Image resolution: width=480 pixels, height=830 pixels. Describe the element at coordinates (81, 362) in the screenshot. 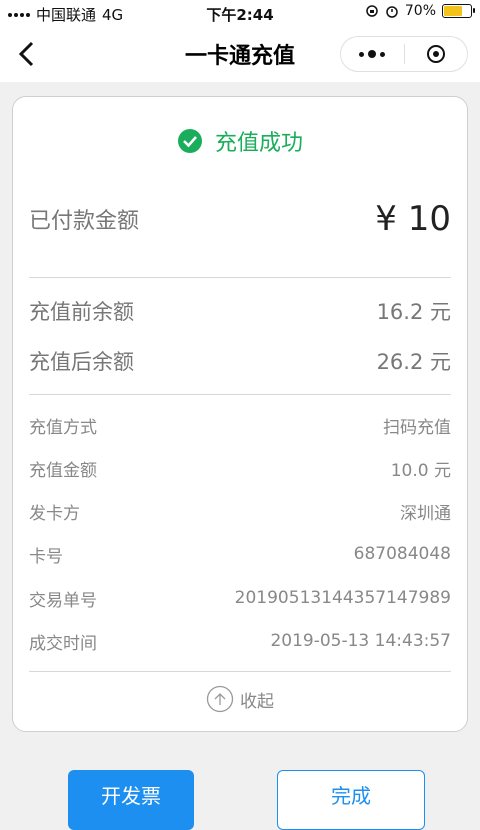

I see `balance-label: 充值后余额` at that location.